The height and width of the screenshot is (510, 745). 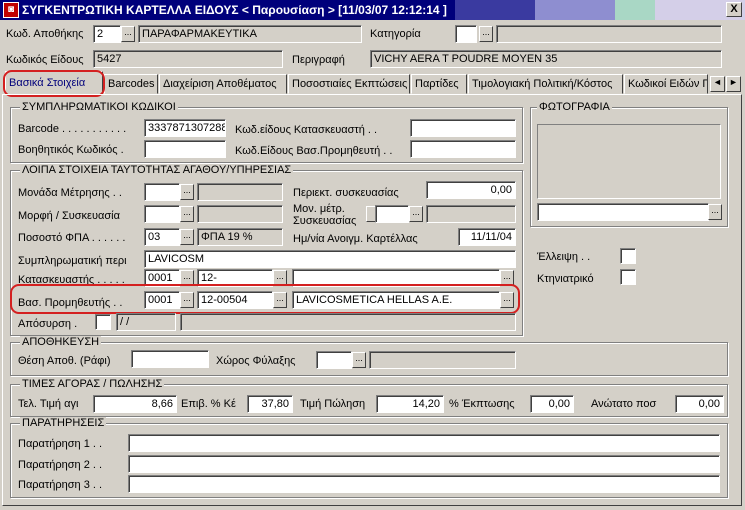 What do you see at coordinates (628, 277) in the screenshot?
I see `veterinary-checkbox` at bounding box center [628, 277].